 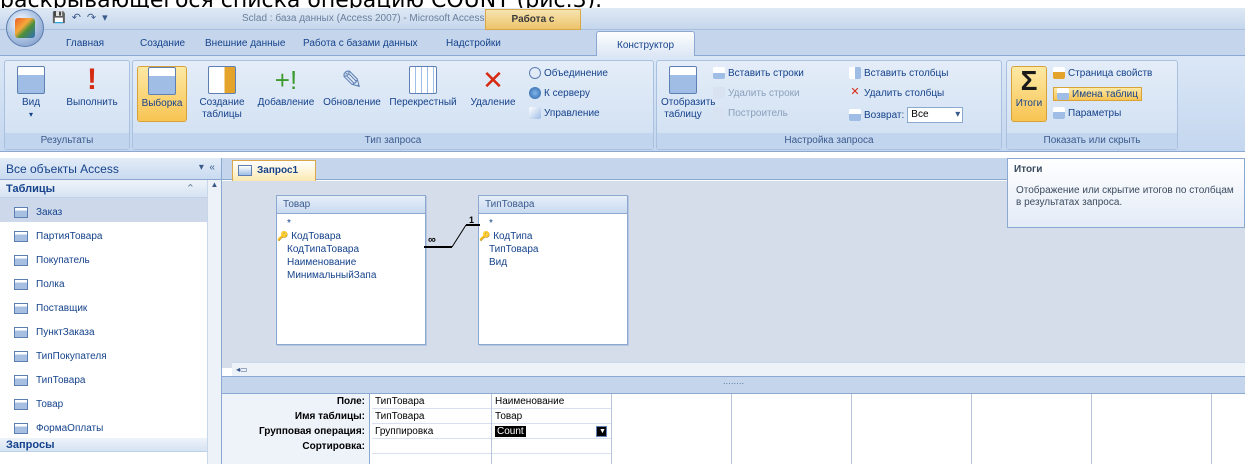 I want to click on office-button, so click(x=25, y=28).